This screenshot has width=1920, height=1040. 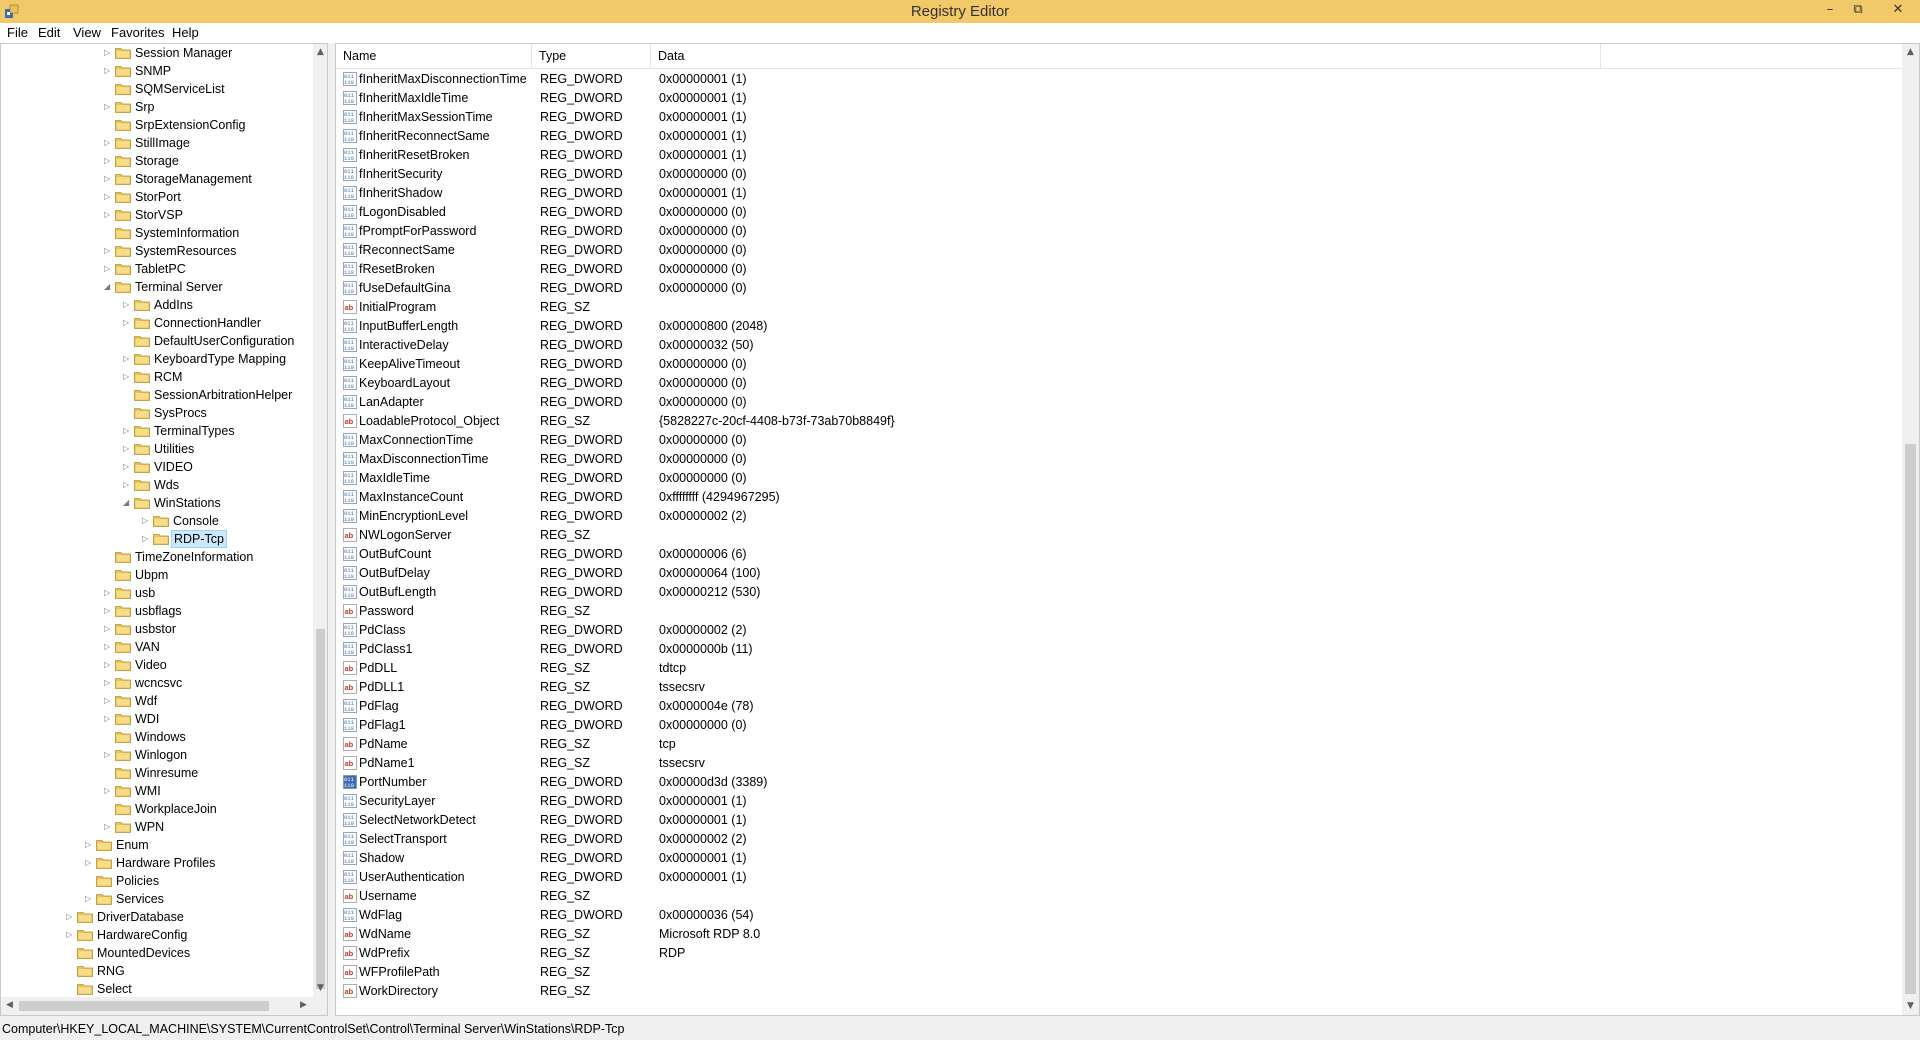 I want to click on list-item: 011 110 PdClass REG_DWORD 0x00000002 (2), so click(x=1119, y=630).